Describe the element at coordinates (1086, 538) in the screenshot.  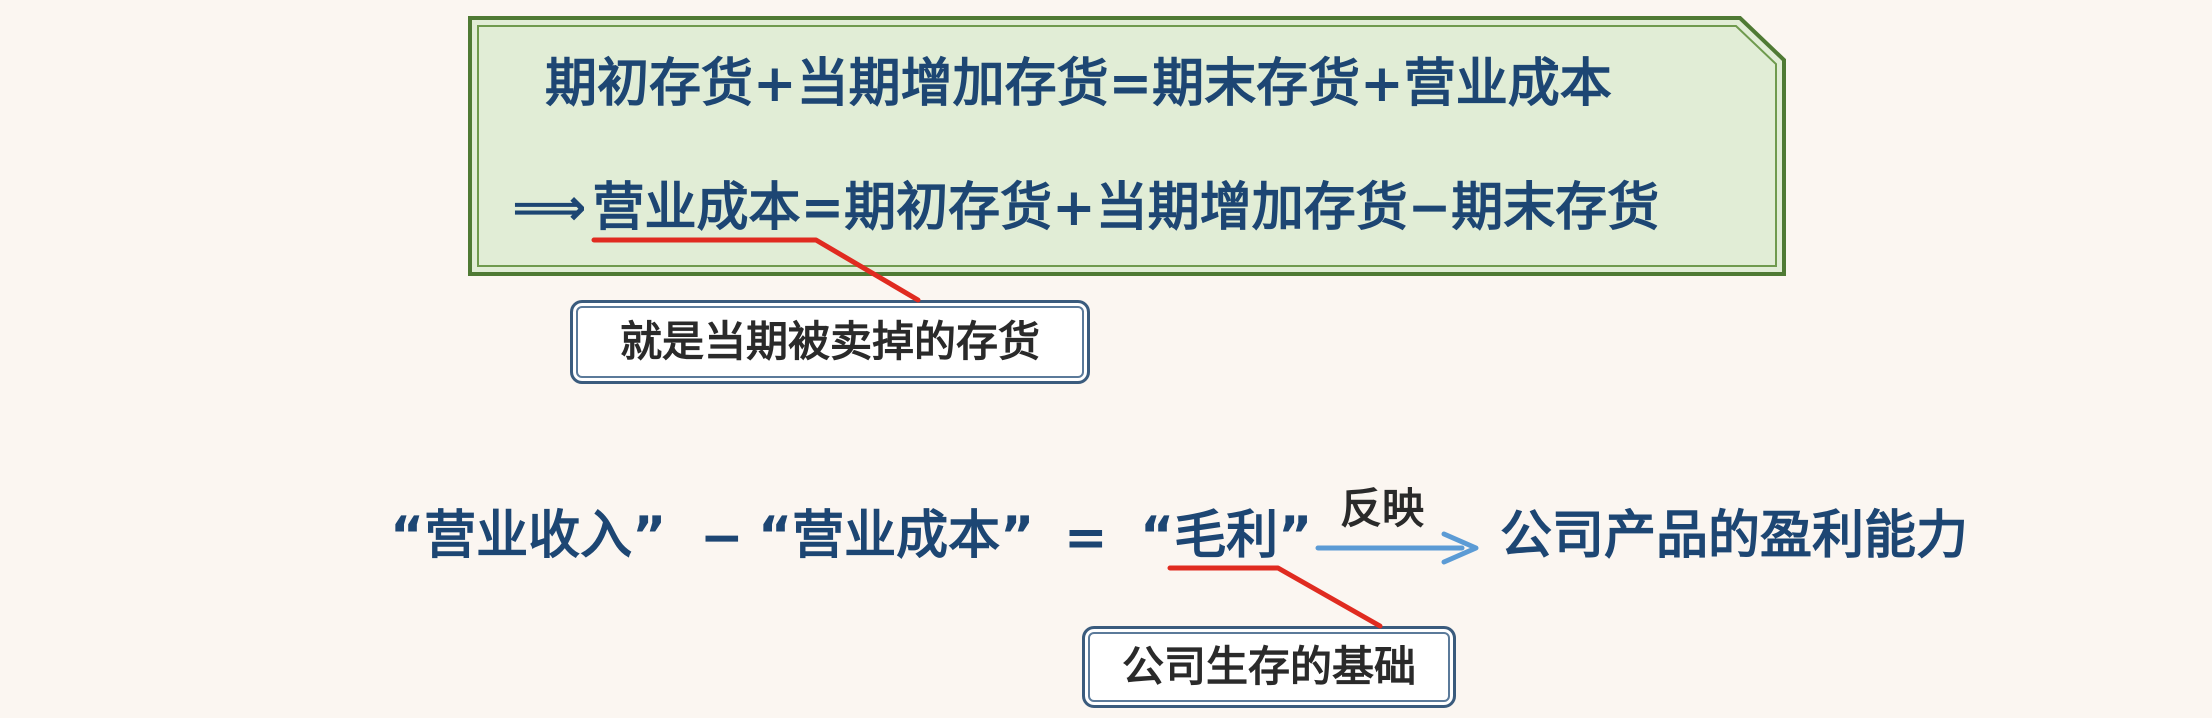
I see `equals-sign: =` at that location.